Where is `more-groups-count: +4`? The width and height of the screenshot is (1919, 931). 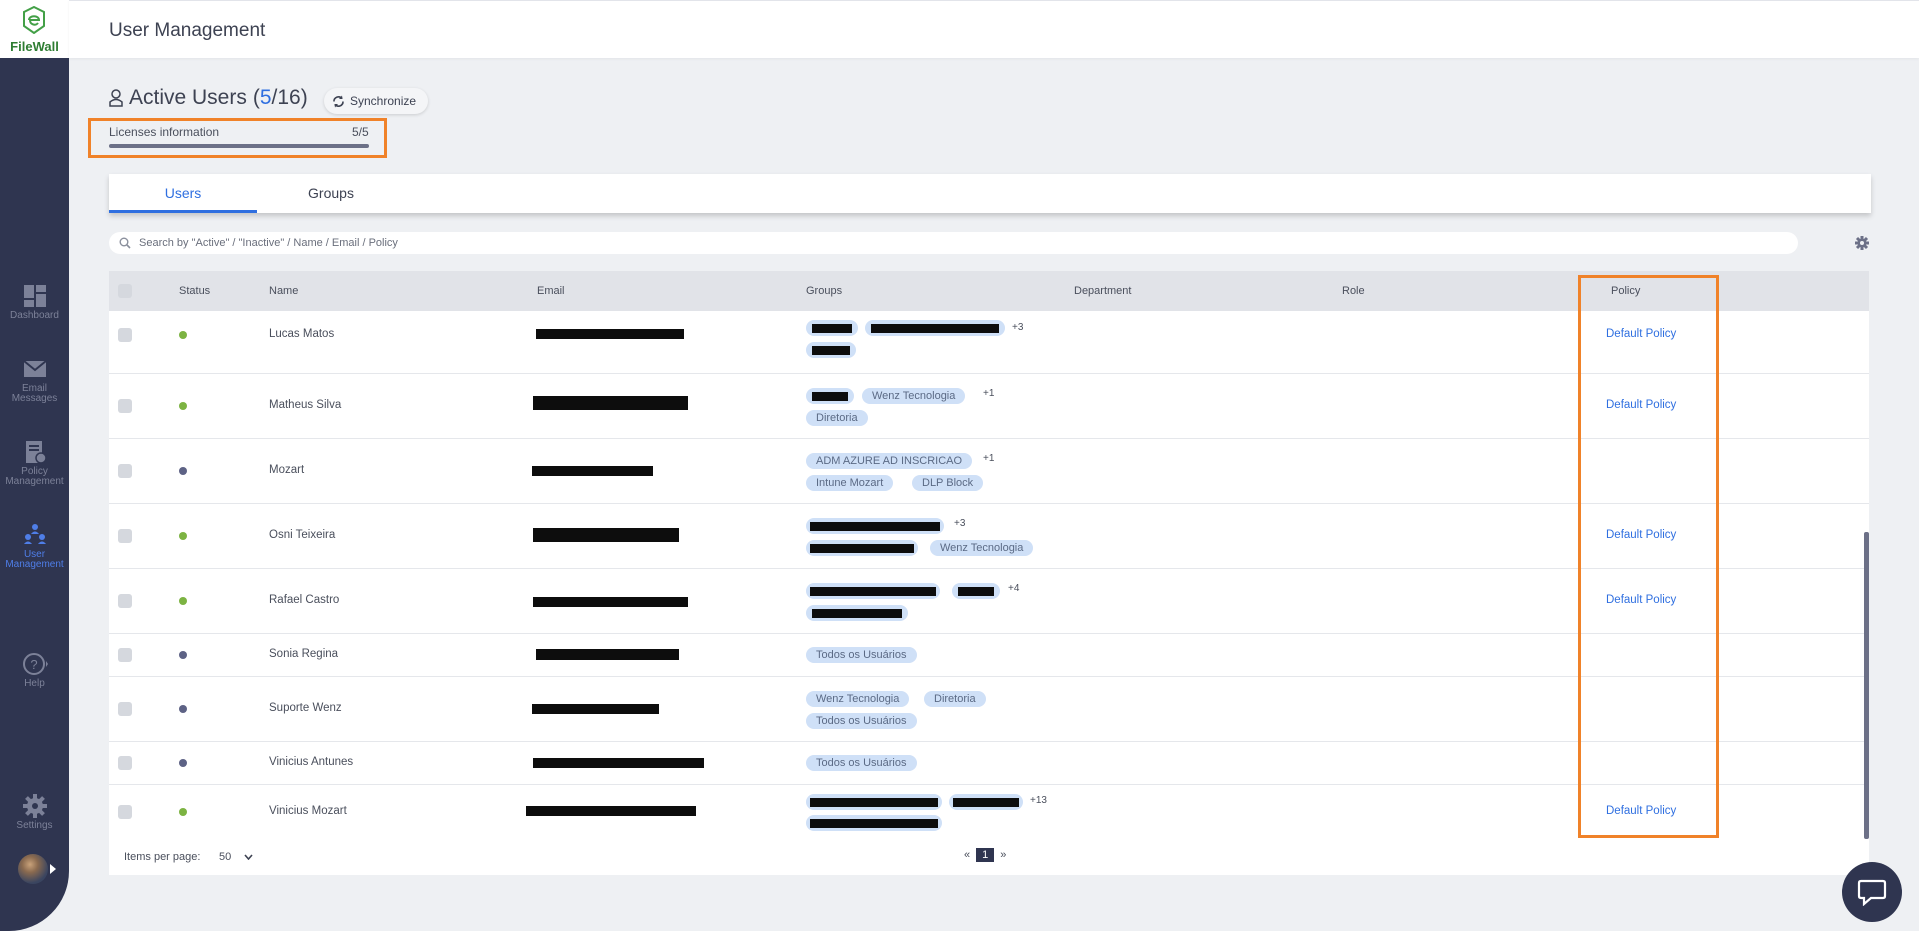 more-groups-count: +4 is located at coordinates (1014, 588).